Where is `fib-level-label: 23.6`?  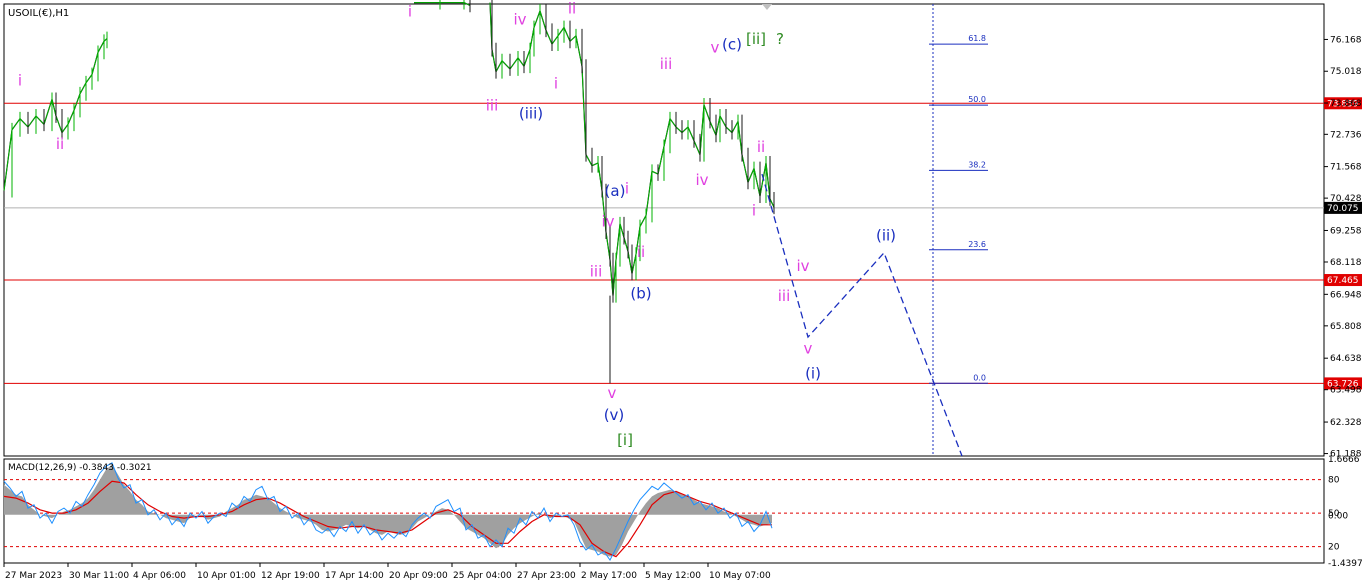 fib-level-label: 23.6 is located at coordinates (977, 244).